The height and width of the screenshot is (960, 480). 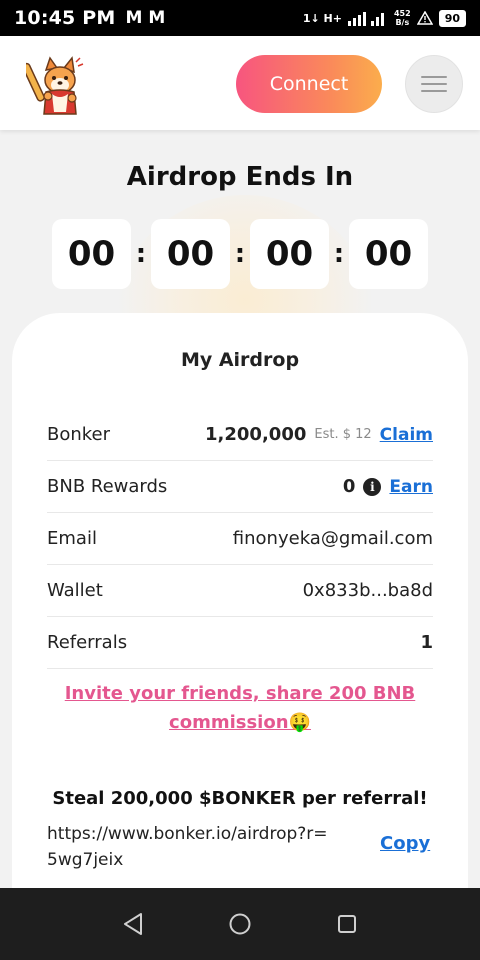 What do you see at coordinates (347, 924) in the screenshot?
I see `recents-square-icon` at bounding box center [347, 924].